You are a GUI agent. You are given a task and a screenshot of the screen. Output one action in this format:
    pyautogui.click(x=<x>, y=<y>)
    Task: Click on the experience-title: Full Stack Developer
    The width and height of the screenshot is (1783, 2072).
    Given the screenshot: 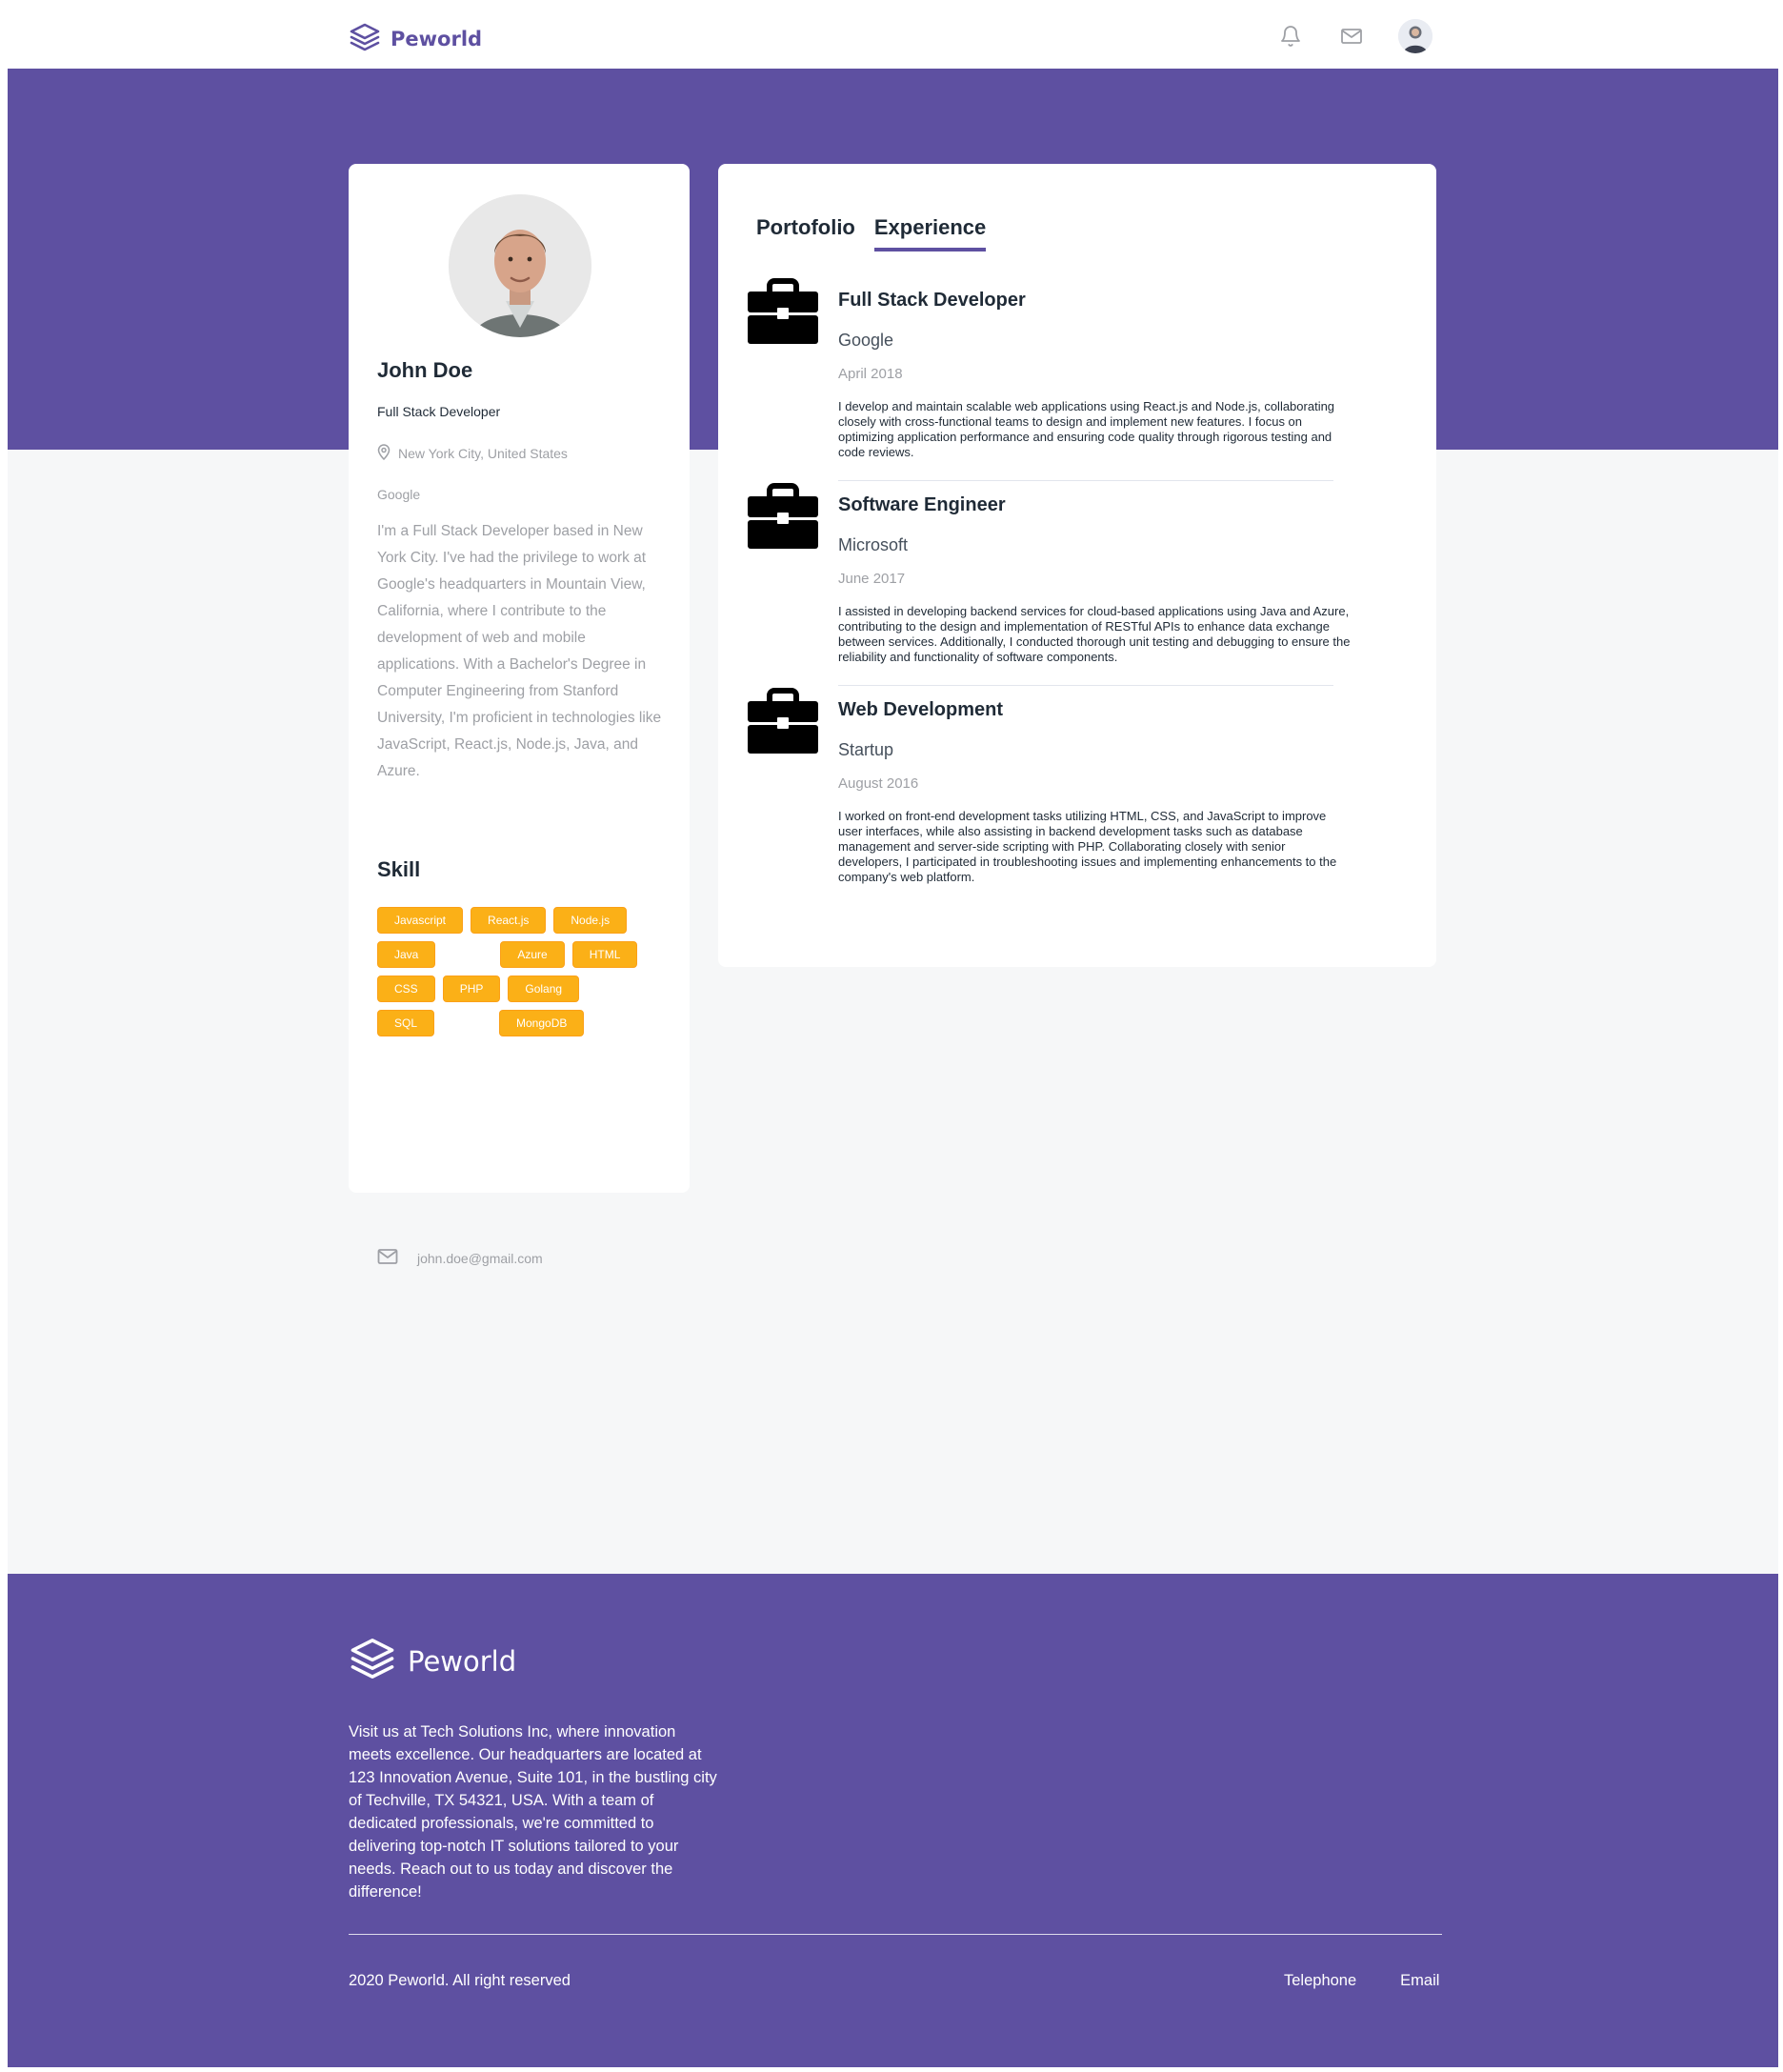 What is the action you would take?
    pyautogui.click(x=932, y=300)
    